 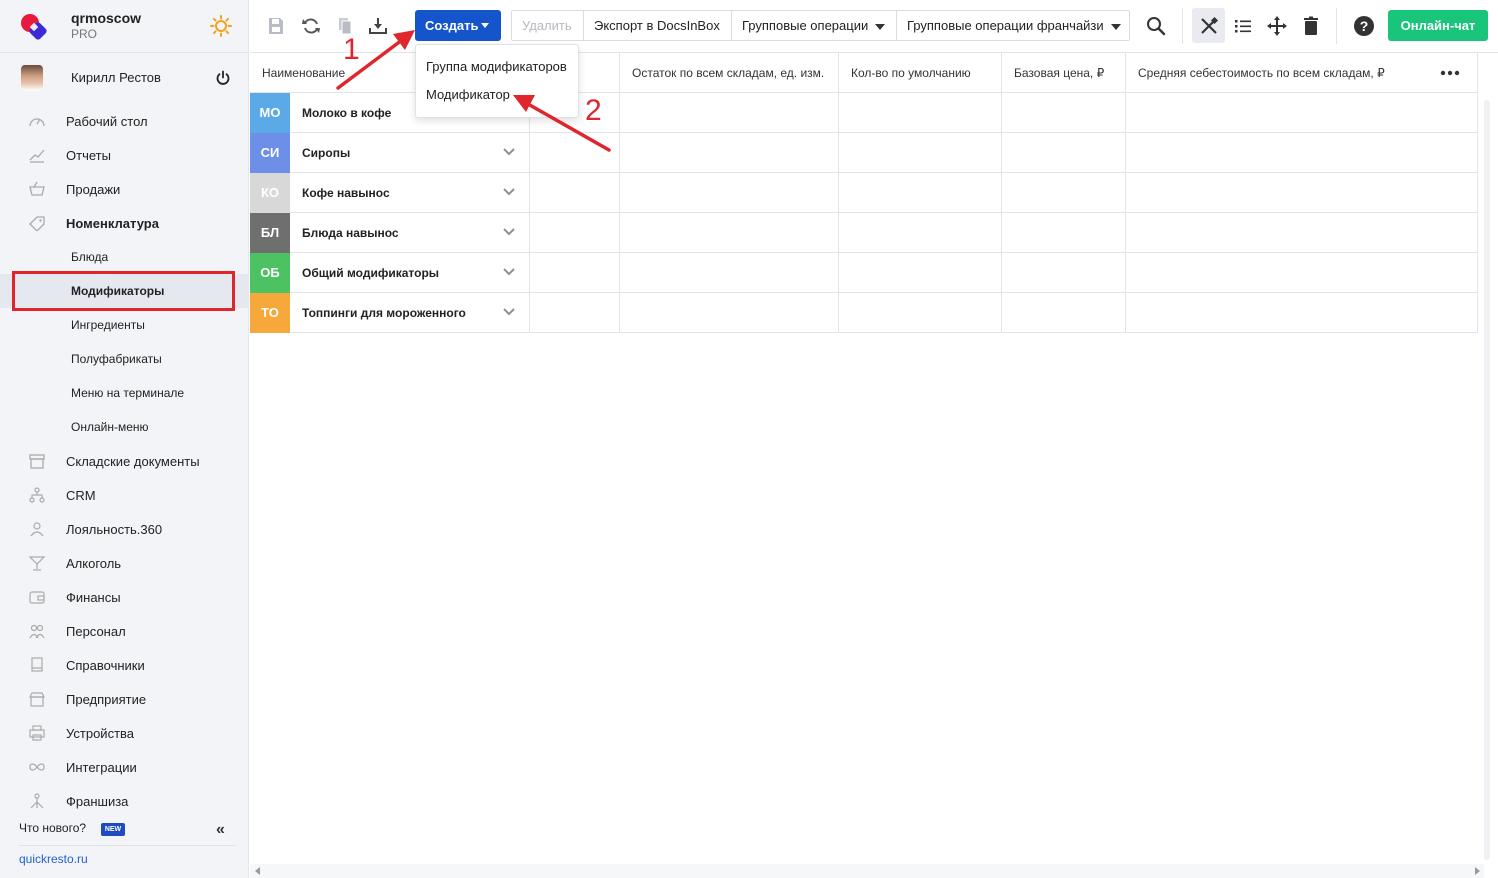 I want to click on whats-new-link: Что нового?, so click(x=52, y=828).